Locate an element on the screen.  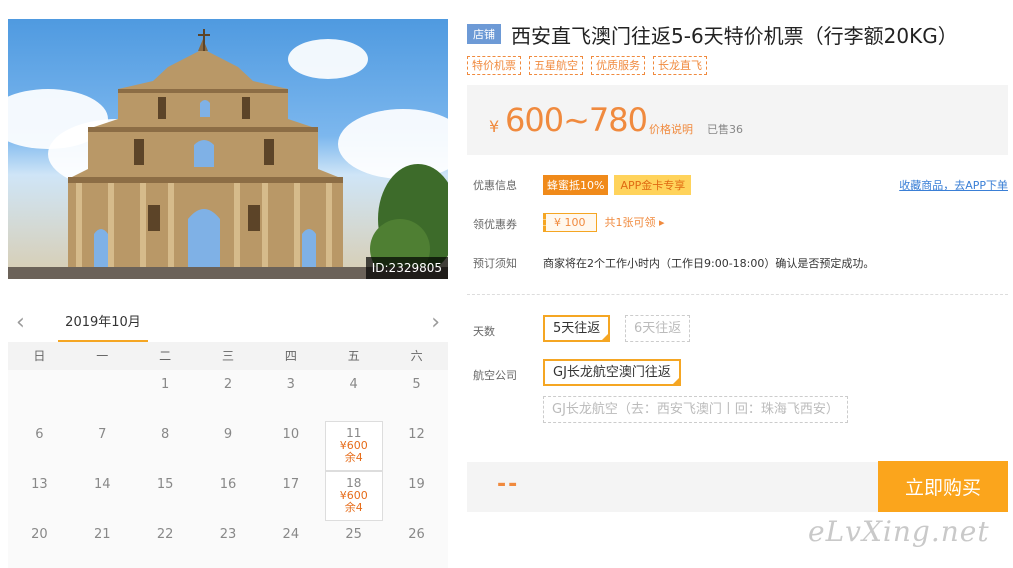
calendar-day-cell: 9 is located at coordinates (228, 445).